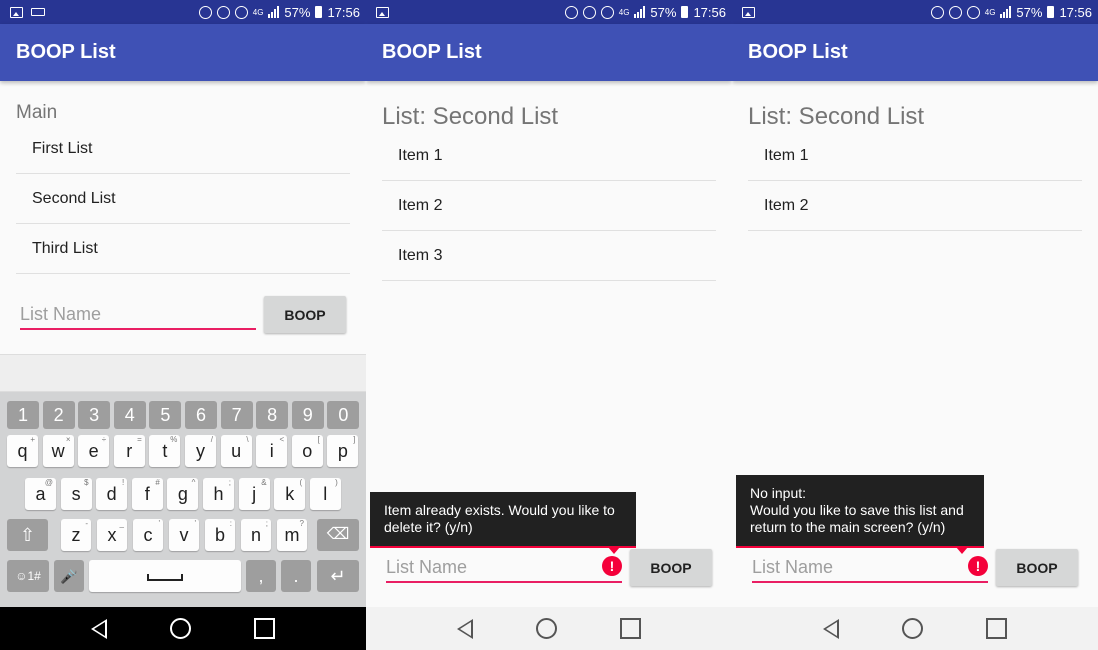 The image size is (1098, 650). I want to click on letter-key: a @, so click(40, 494).